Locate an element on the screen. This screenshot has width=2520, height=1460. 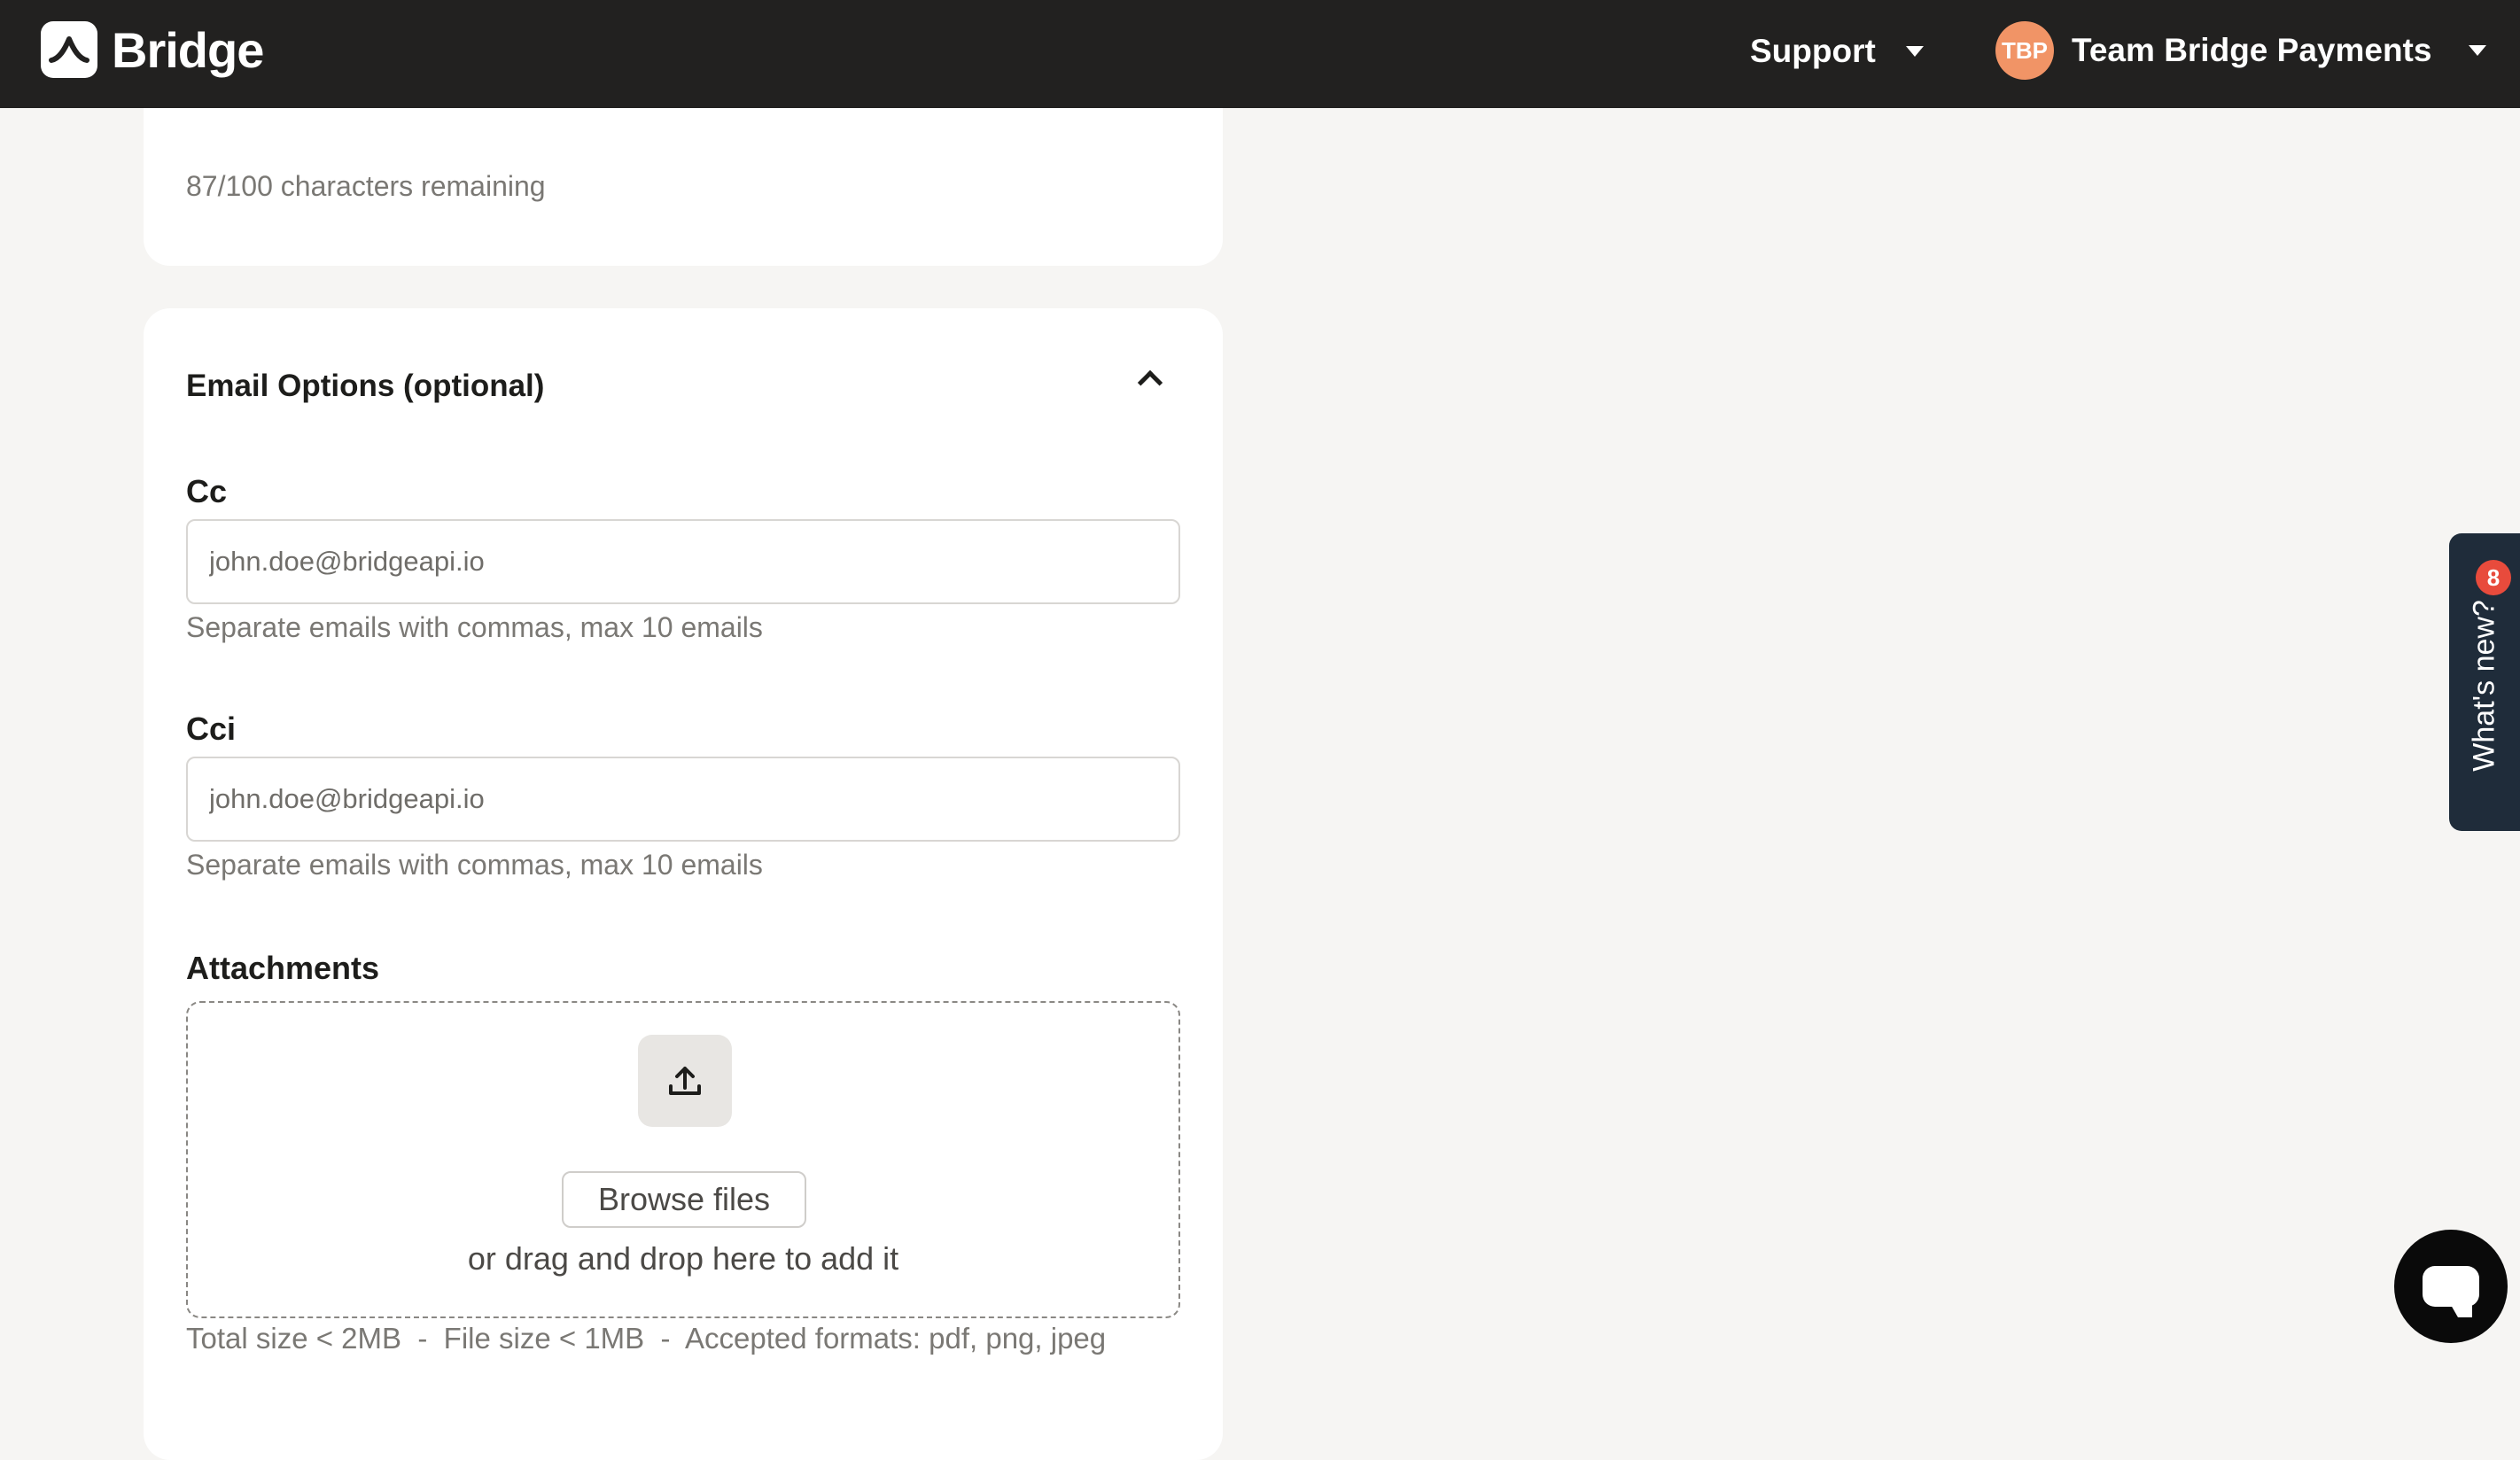
cc-label: Cc is located at coordinates (207, 491).